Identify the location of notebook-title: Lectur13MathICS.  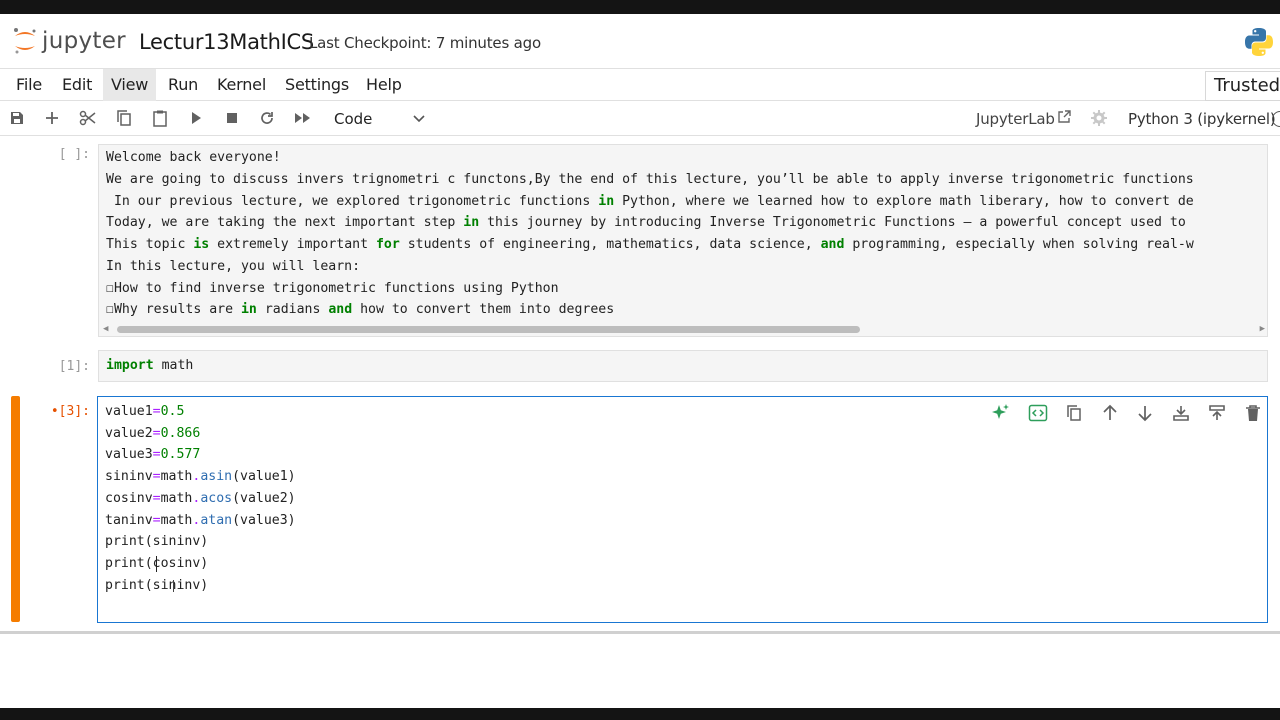
(226, 42).